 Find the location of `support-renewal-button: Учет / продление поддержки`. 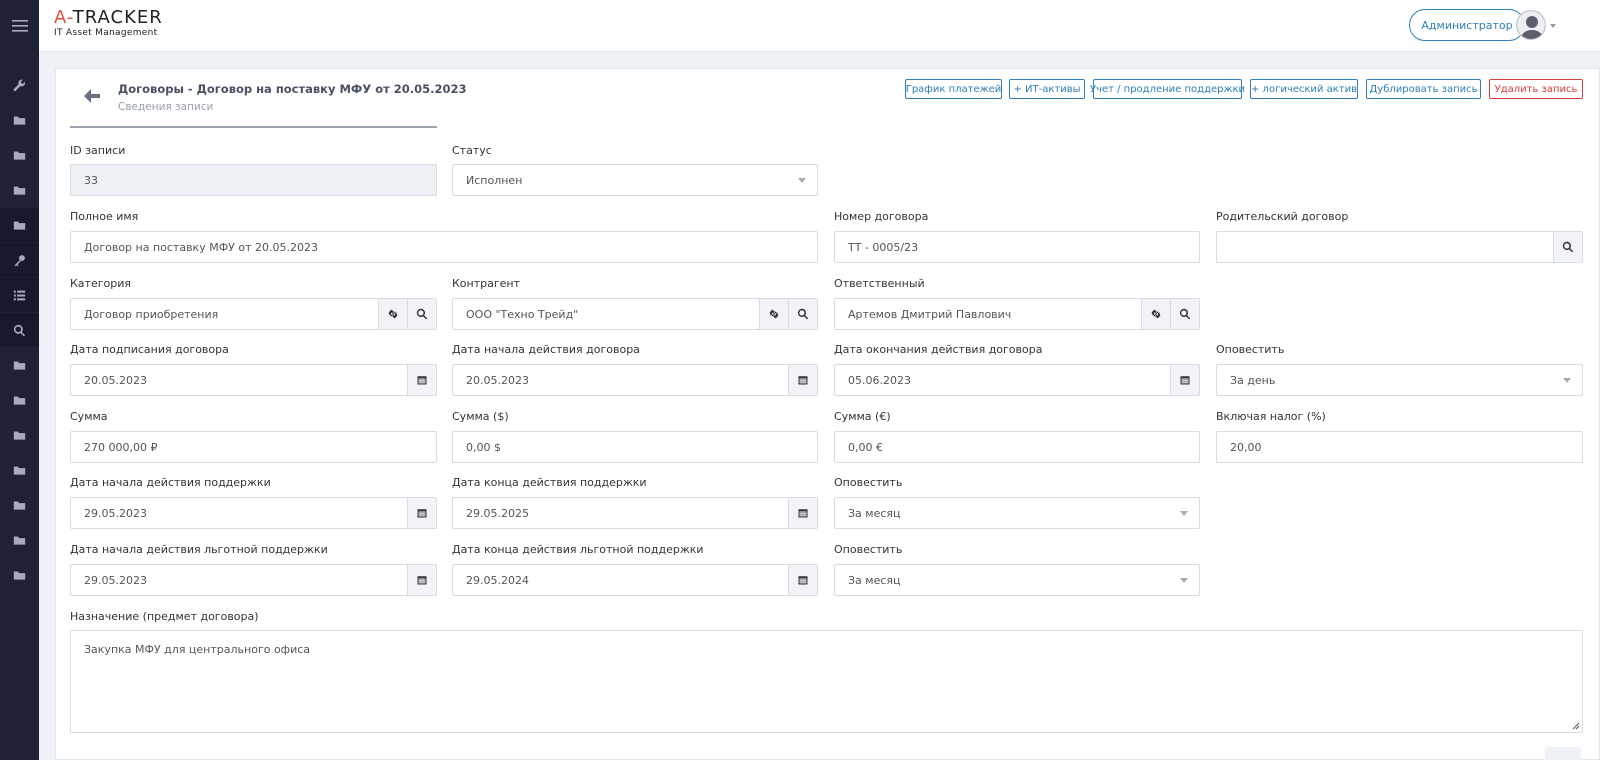

support-renewal-button: Учет / продление поддержки is located at coordinates (1167, 89).